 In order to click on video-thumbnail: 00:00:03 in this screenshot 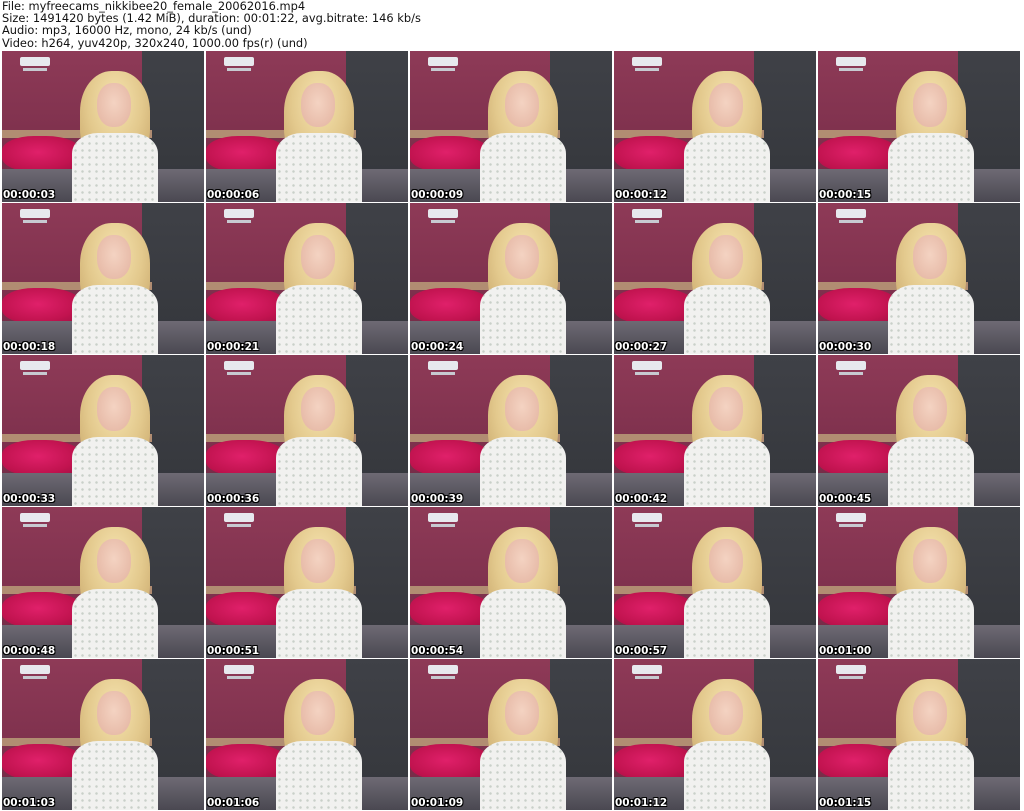, I will do `click(103, 126)`.